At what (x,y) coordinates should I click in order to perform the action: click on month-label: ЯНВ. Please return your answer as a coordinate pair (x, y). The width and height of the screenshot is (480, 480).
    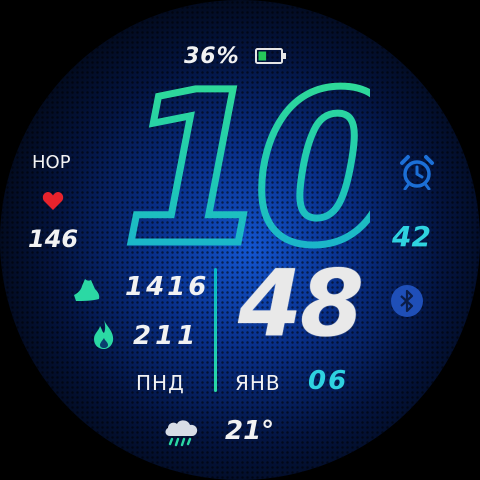
    Looking at the image, I should click on (258, 383).